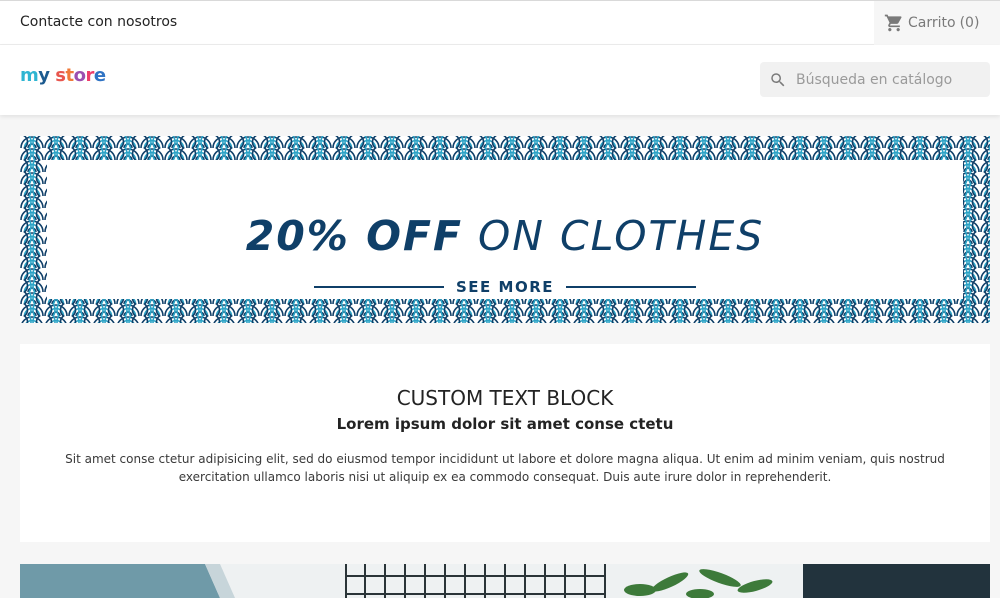 This screenshot has height=598, width=1000. What do you see at coordinates (379, 287) in the screenshot?
I see `cta-divider-left` at bounding box center [379, 287].